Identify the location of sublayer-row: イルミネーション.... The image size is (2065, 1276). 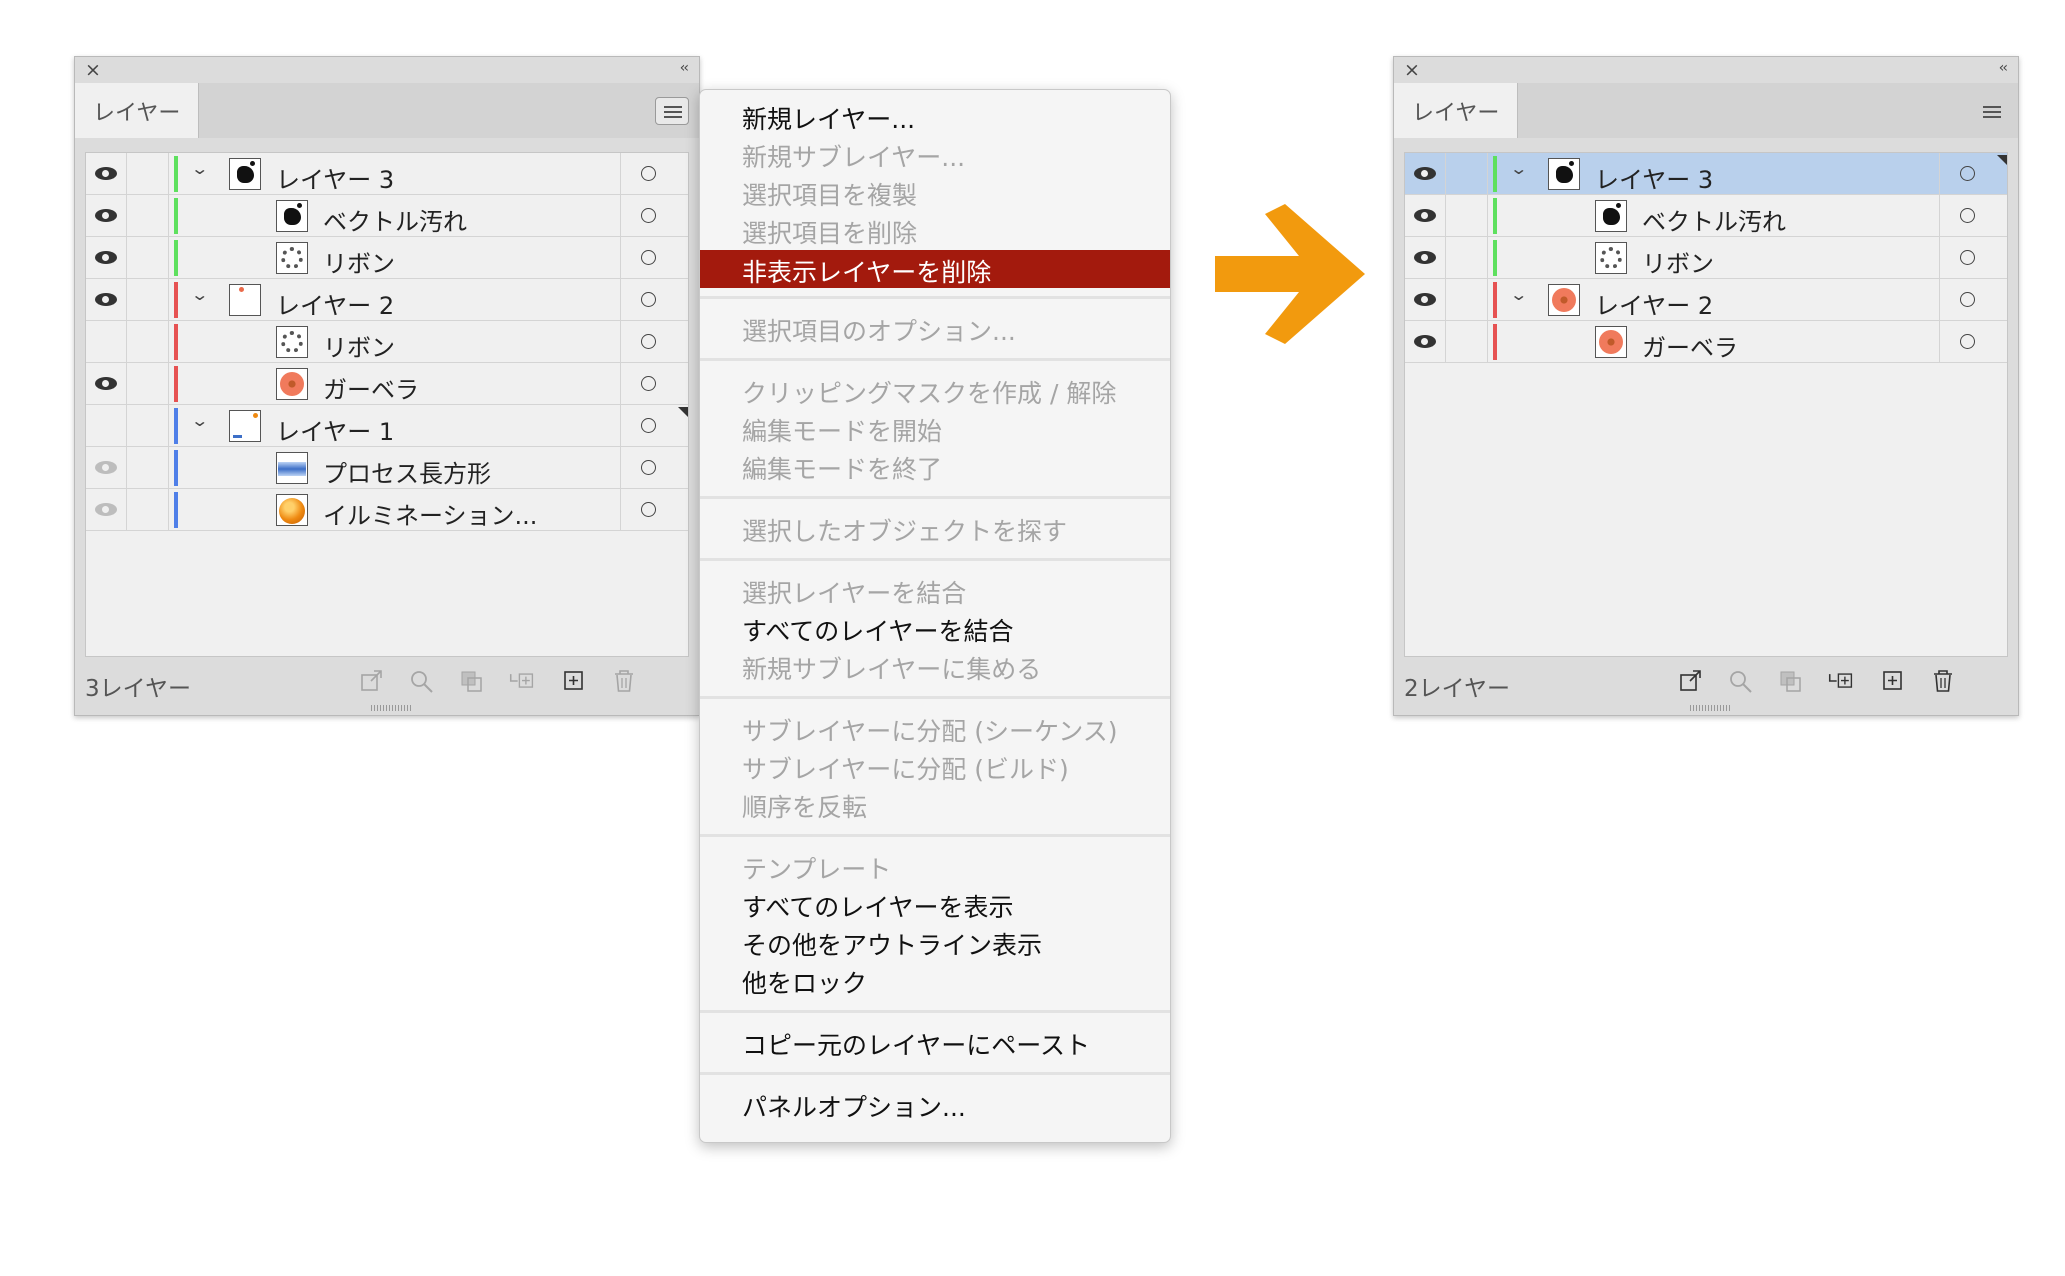
(387, 510).